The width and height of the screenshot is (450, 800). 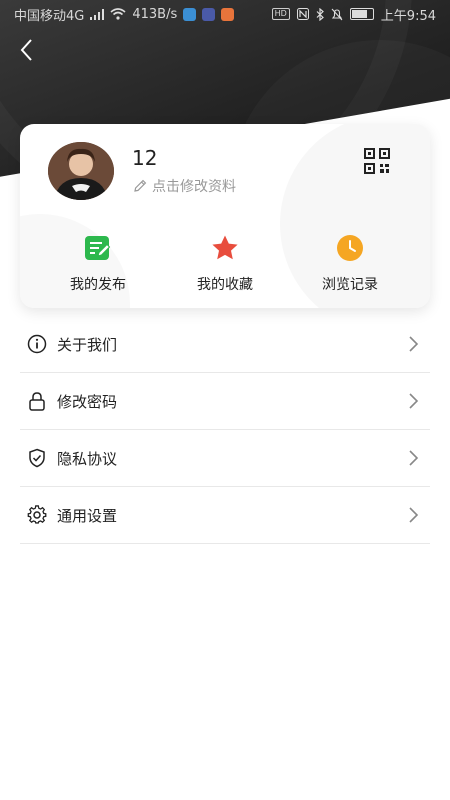 What do you see at coordinates (302, 14) in the screenshot?
I see `nfc-icon` at bounding box center [302, 14].